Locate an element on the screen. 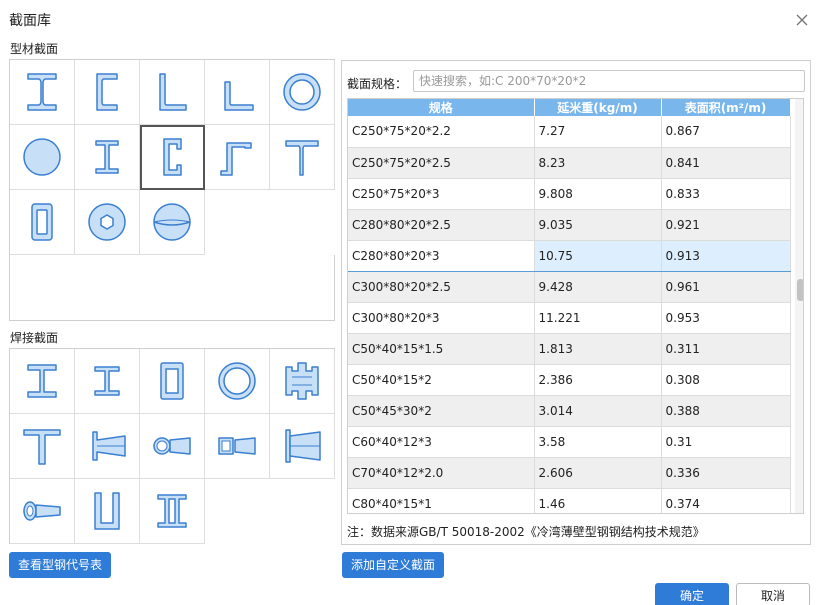  weld-cell-welded-t is located at coordinates (42, 446).